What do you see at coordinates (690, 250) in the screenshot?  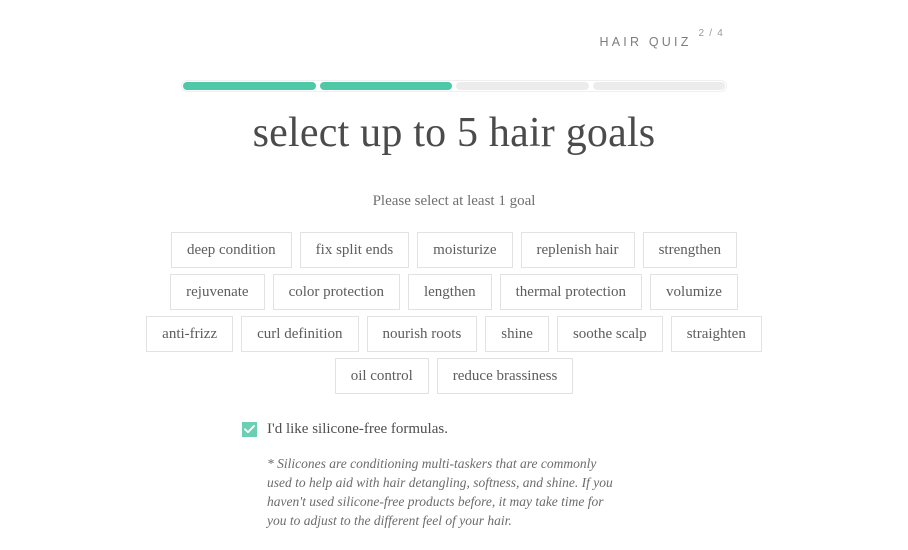 I see `goal-chip: strengthen` at bounding box center [690, 250].